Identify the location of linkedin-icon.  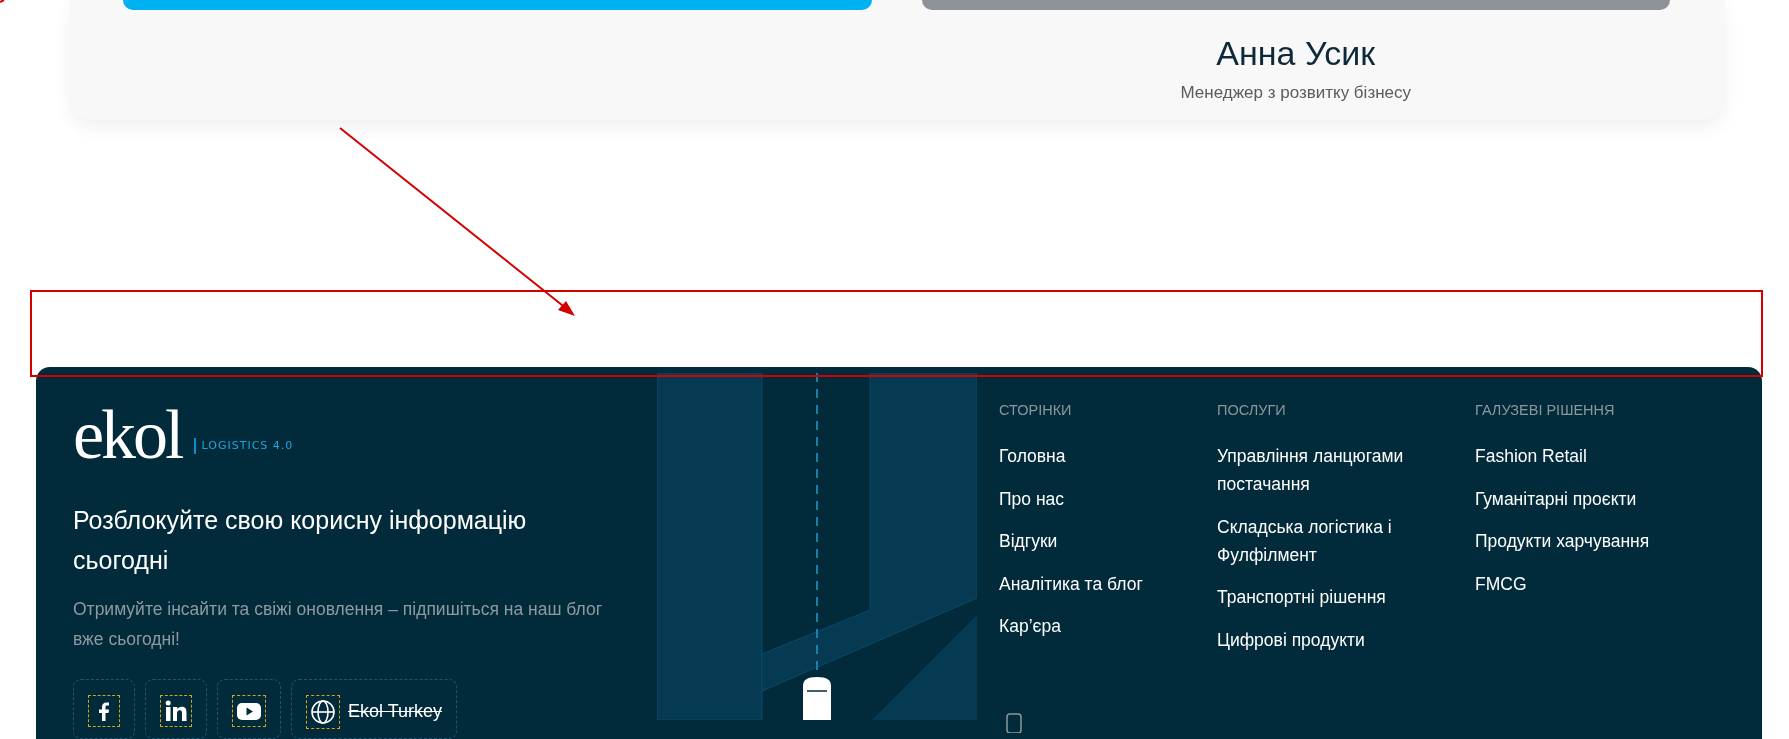
(176, 711).